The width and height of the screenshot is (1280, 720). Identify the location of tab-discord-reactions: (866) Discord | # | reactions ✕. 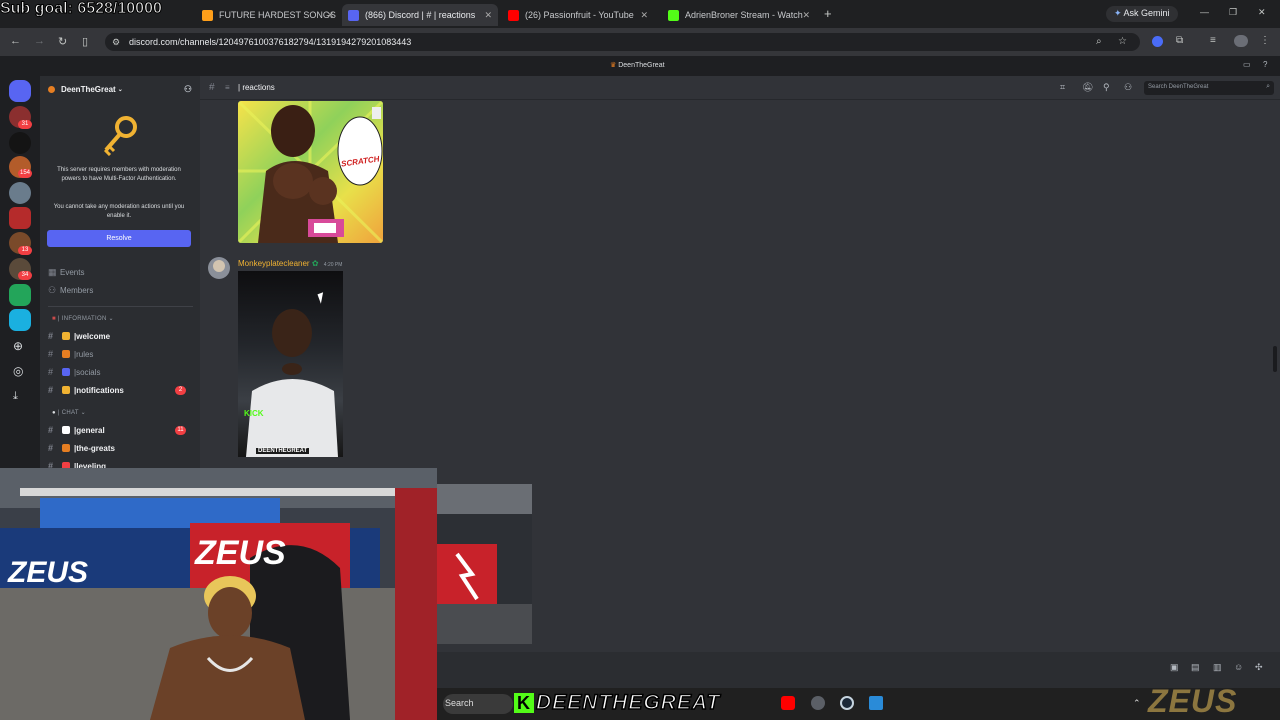
(420, 15).